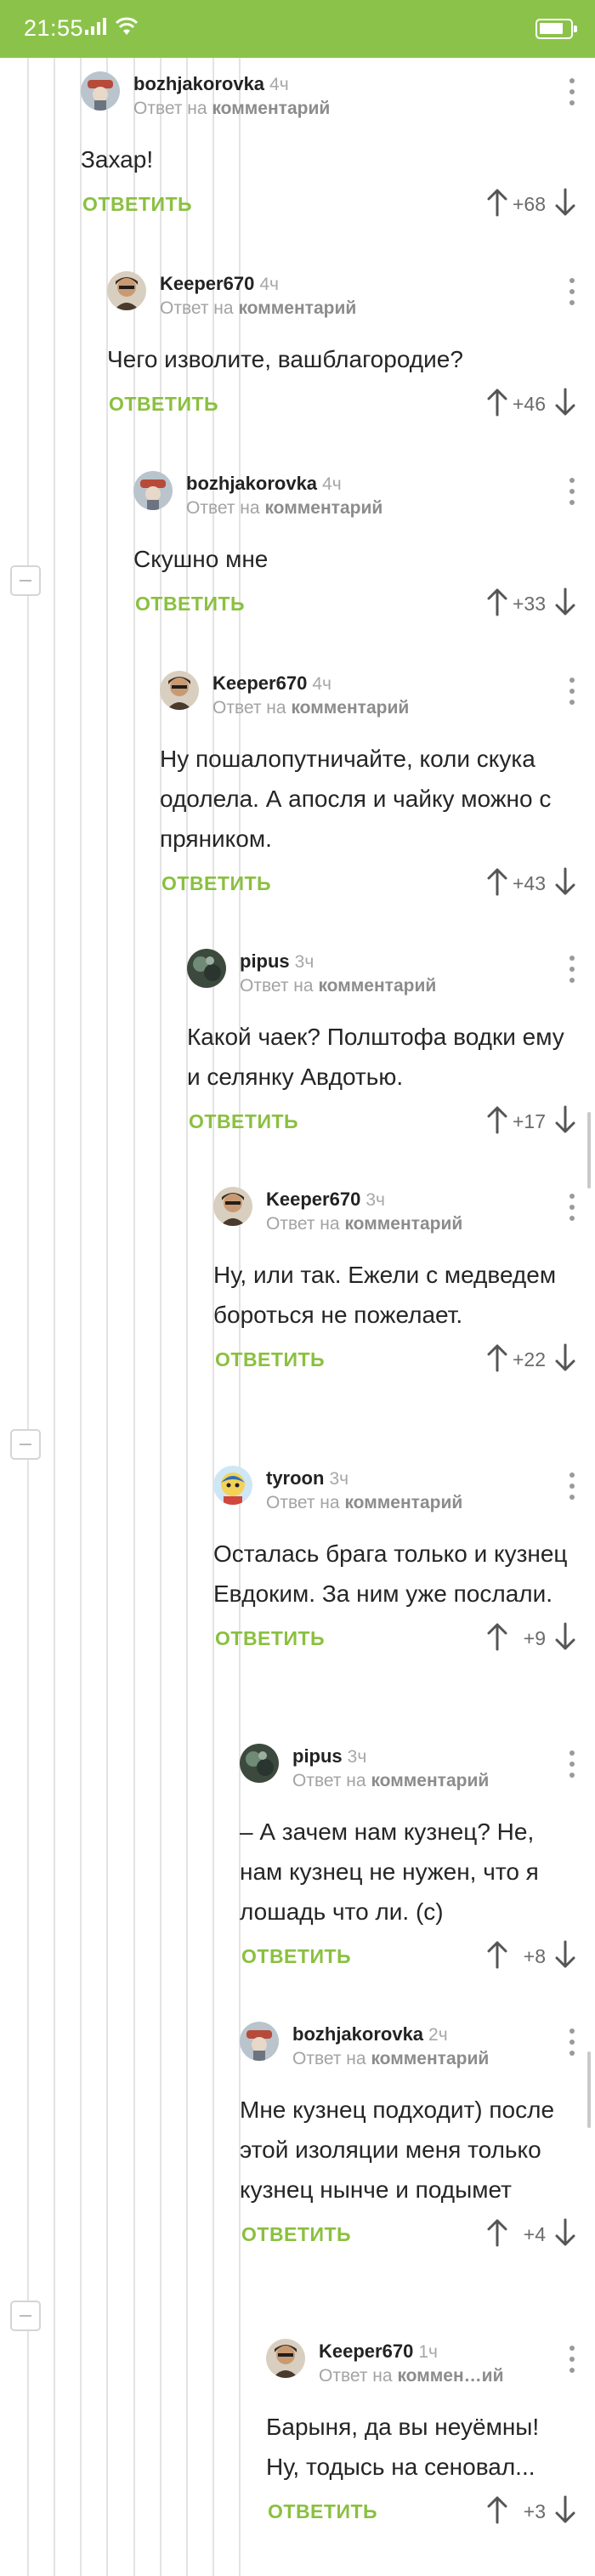  I want to click on comment-author: bozhjakorovka 2ч, so click(370, 2034).